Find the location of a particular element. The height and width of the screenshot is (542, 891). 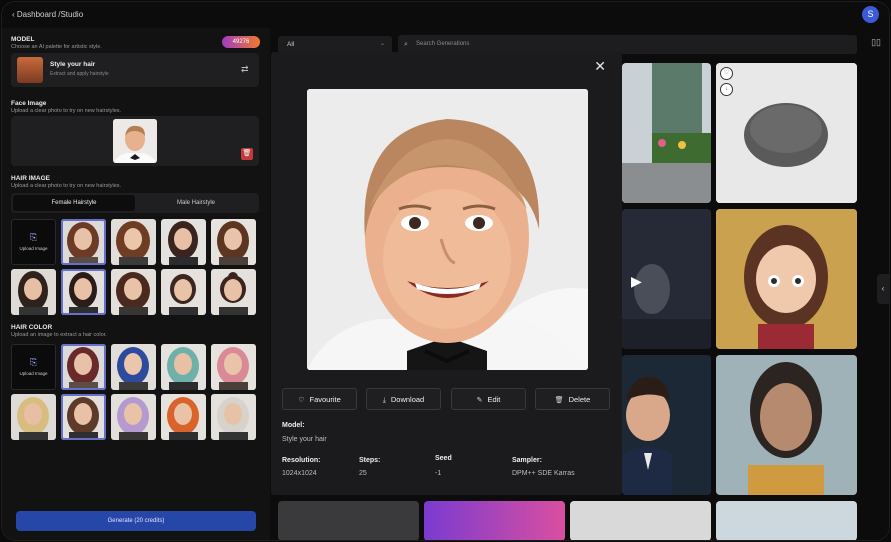

collapse-panel-button: ‹ is located at coordinates (883, 289).